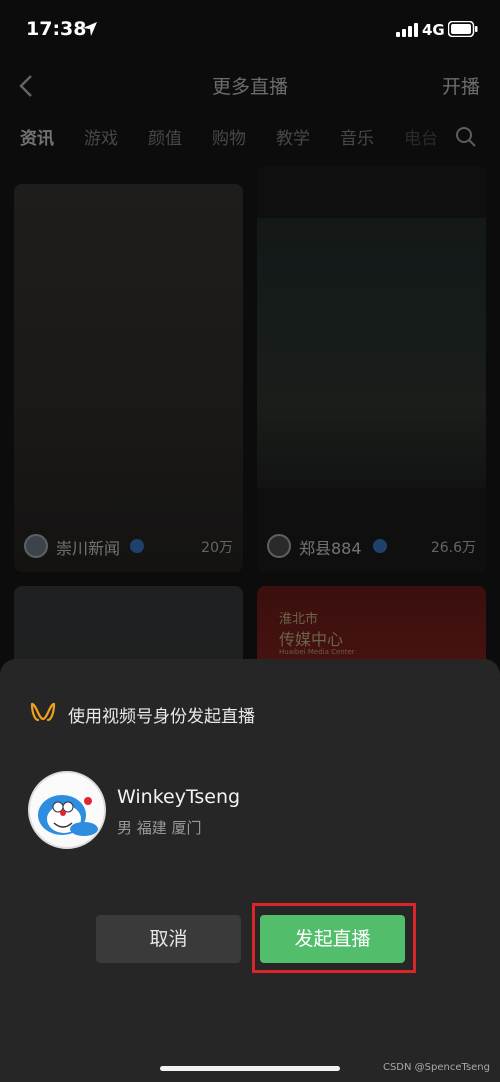  What do you see at coordinates (453, 548) in the screenshot?
I see `viewer-count: 26.6万` at bounding box center [453, 548].